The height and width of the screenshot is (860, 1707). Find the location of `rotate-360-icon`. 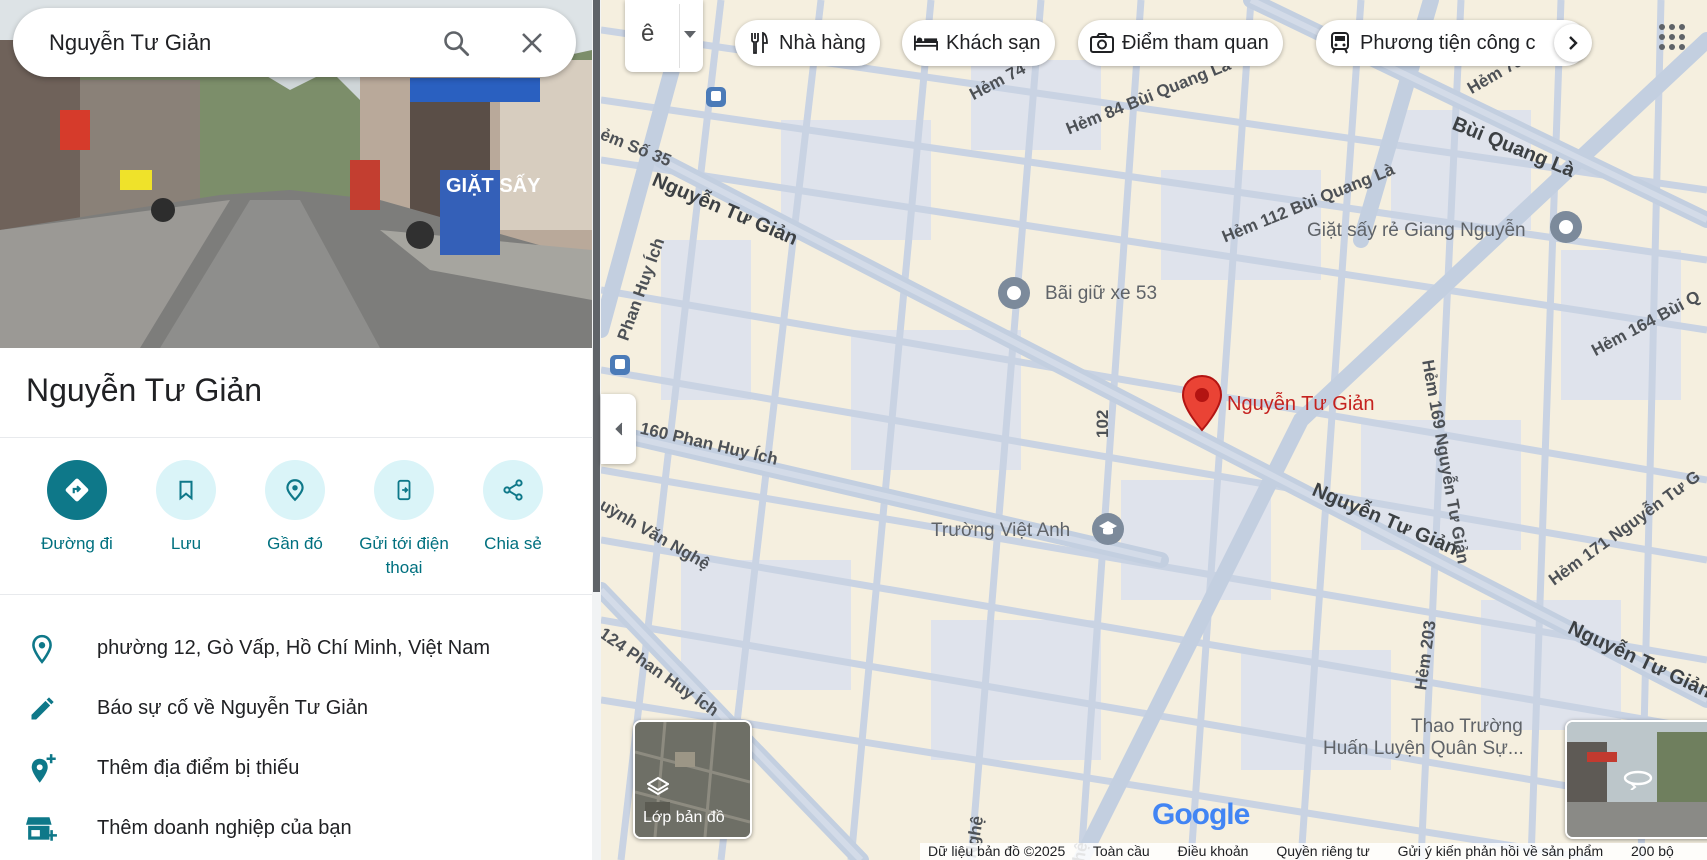

rotate-360-icon is located at coordinates (1638, 780).